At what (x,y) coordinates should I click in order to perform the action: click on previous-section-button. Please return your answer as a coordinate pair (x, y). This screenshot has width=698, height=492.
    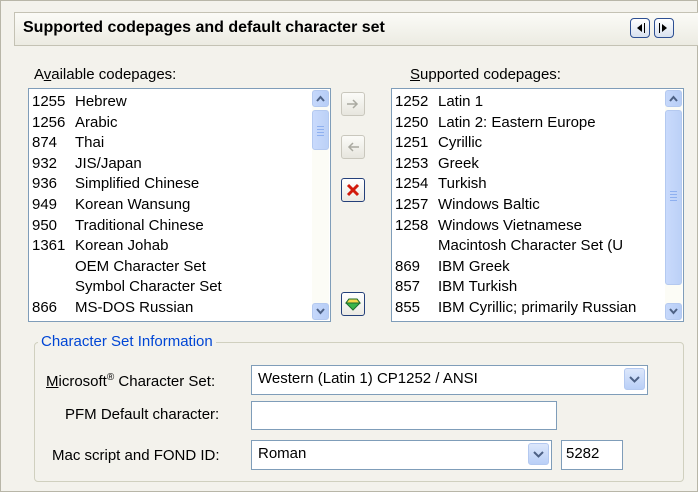
    Looking at the image, I should click on (640, 28).